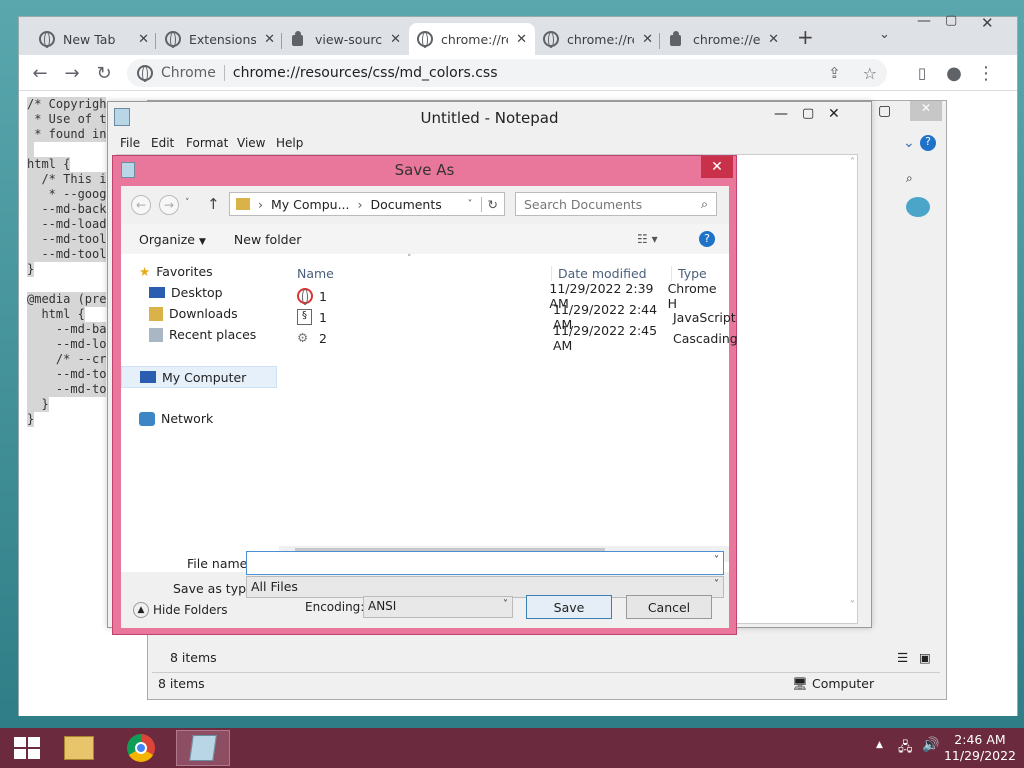 Image resolution: width=1024 pixels, height=768 pixels. I want to click on up-arrow-icon: ↑, so click(213, 204).